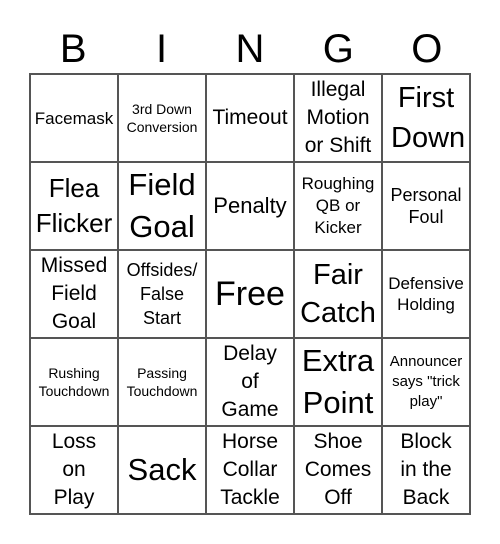  I want to click on cell-text: Passing Touchdown, so click(162, 382).